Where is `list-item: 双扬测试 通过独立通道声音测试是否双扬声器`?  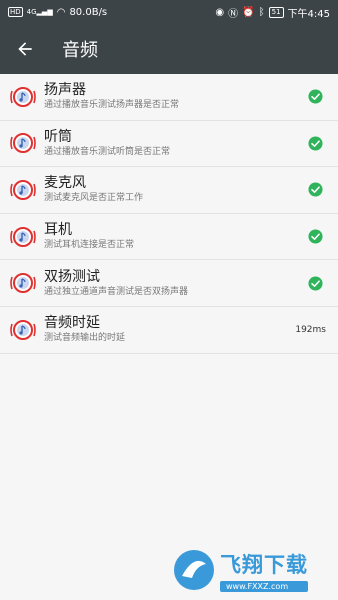 list-item: 双扬测试 通过独立通道声音测试是否双扬声器 is located at coordinates (169, 283).